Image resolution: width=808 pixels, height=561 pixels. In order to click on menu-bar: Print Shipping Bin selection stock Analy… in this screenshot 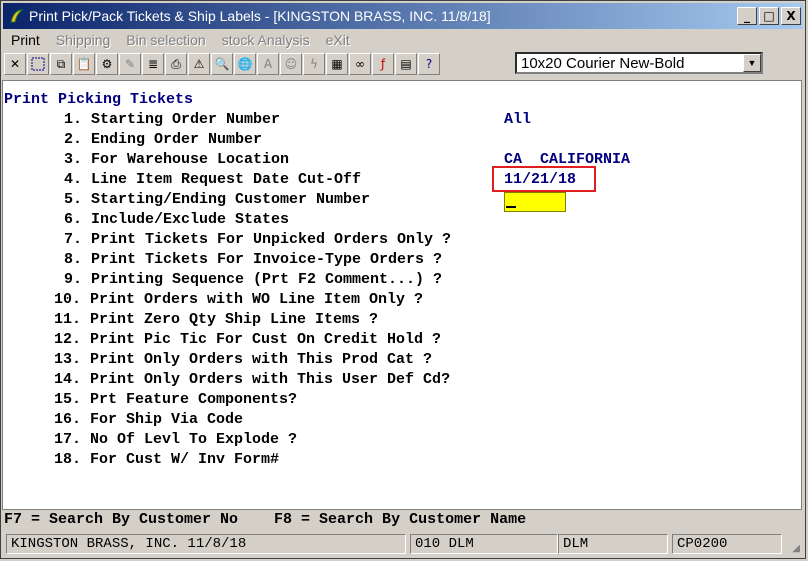, I will do `click(180, 40)`.